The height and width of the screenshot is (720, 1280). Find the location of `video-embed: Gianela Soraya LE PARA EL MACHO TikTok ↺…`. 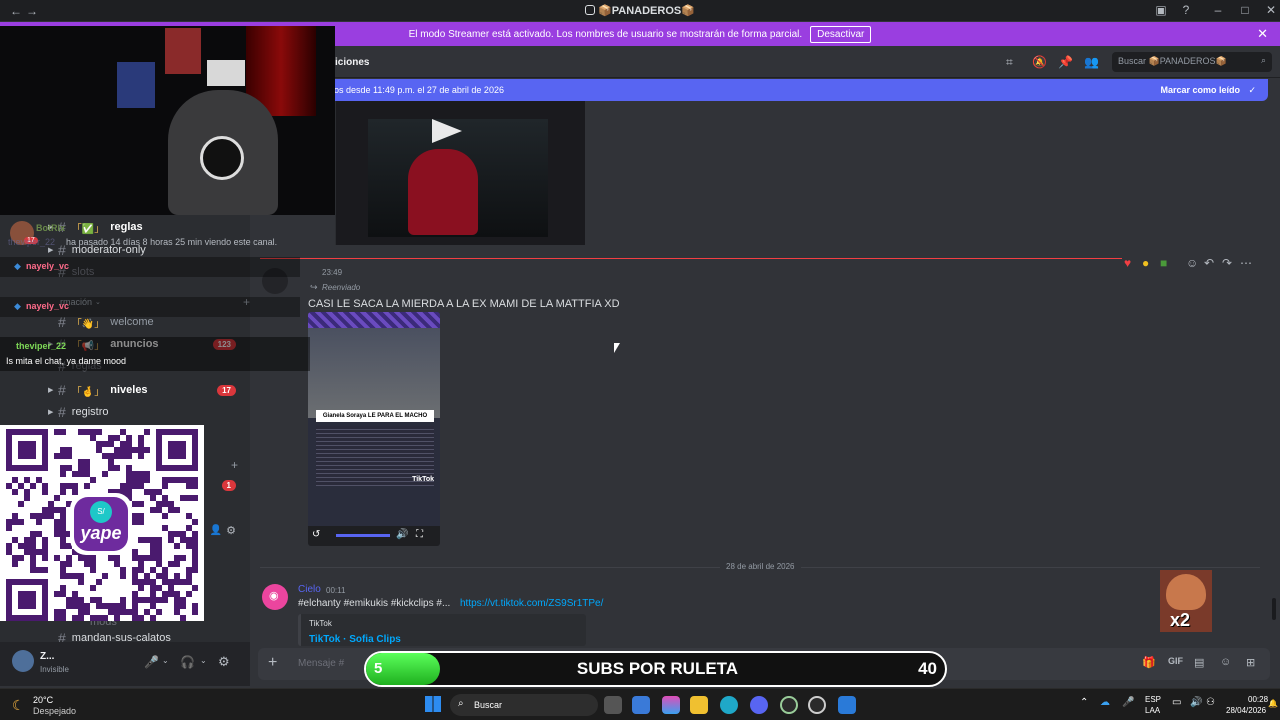

video-embed: Gianela Soraya LE PARA EL MACHO TikTok ↺… is located at coordinates (374, 429).